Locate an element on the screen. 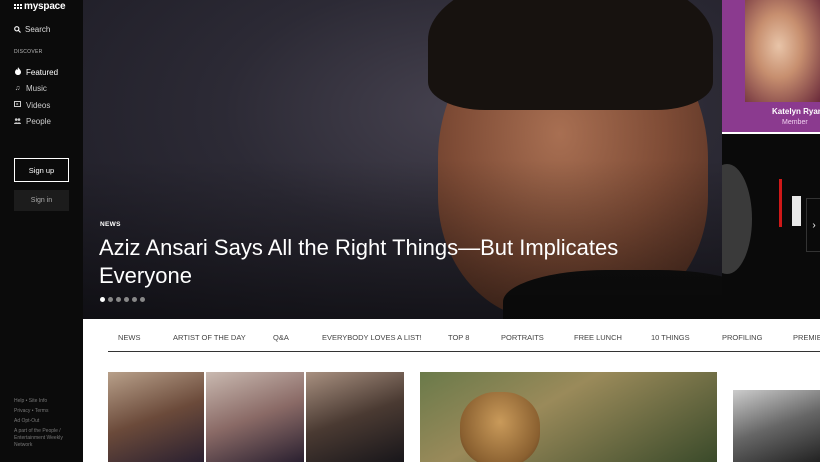 Image resolution: width=820 pixels, height=462 pixels. logo-icon is located at coordinates (18, 6).